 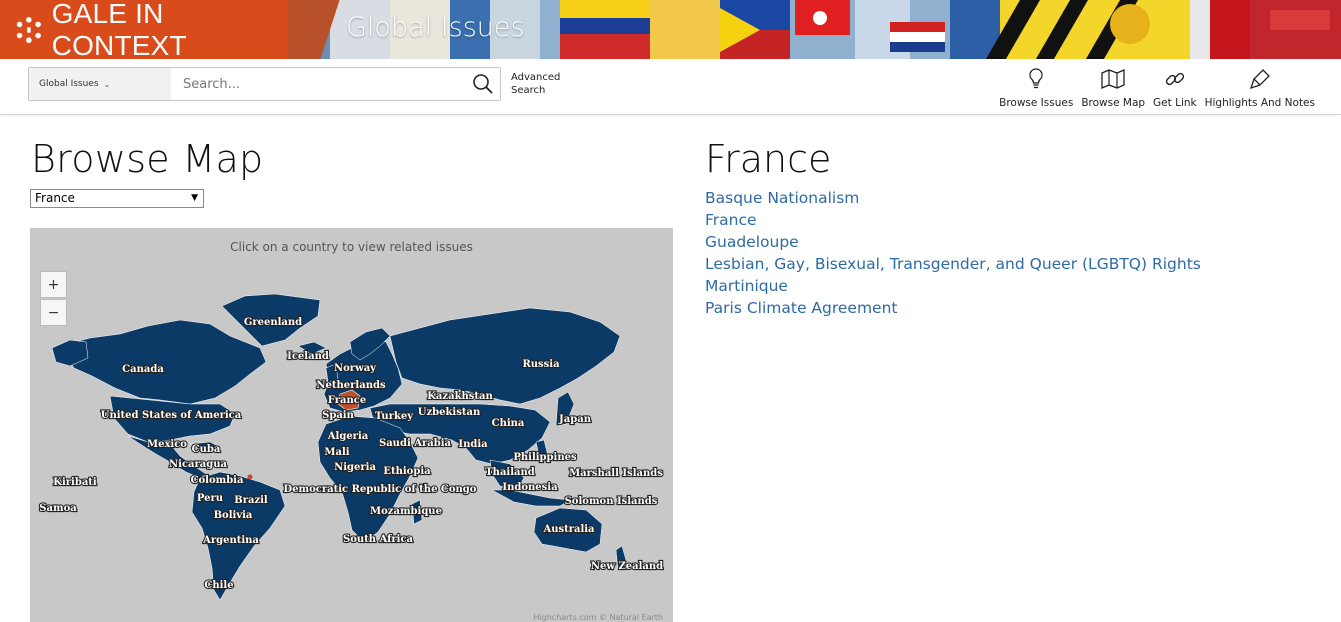 I want to click on lightbulb-icon, so click(x=1036, y=78).